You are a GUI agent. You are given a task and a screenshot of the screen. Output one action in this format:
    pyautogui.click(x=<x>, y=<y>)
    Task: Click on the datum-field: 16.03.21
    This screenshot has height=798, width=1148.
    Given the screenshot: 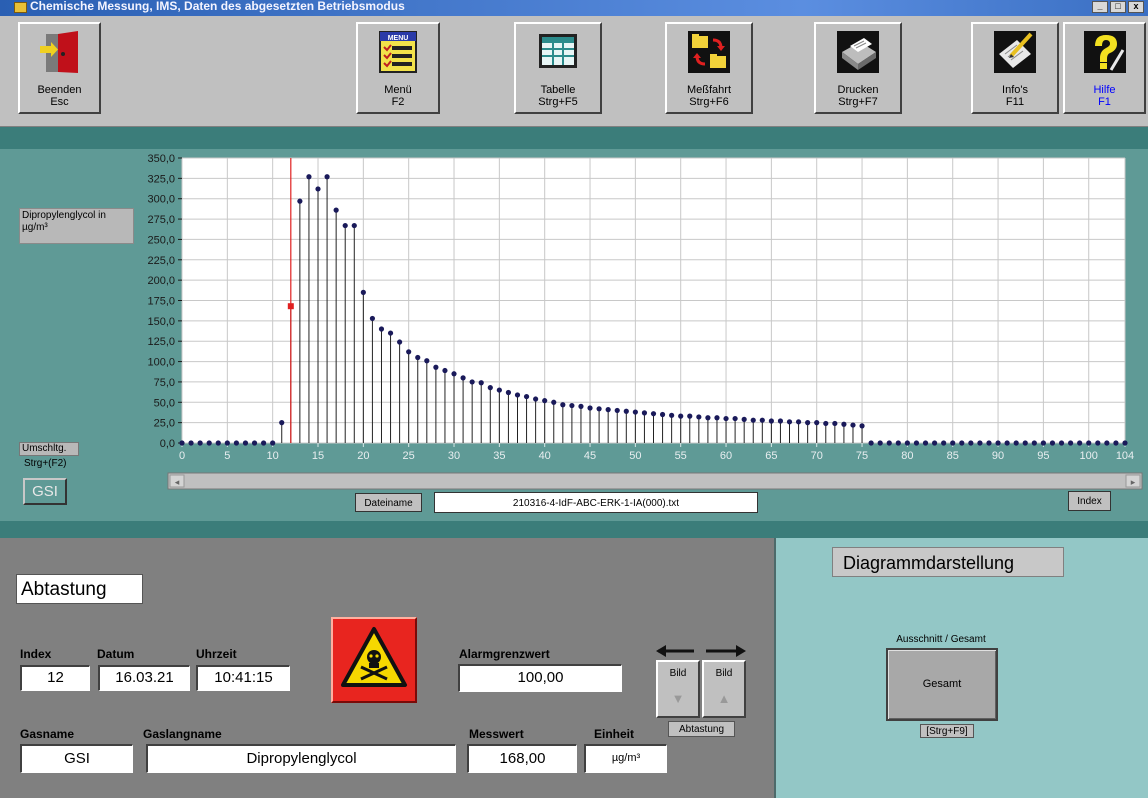 What is the action you would take?
    pyautogui.click(x=144, y=678)
    